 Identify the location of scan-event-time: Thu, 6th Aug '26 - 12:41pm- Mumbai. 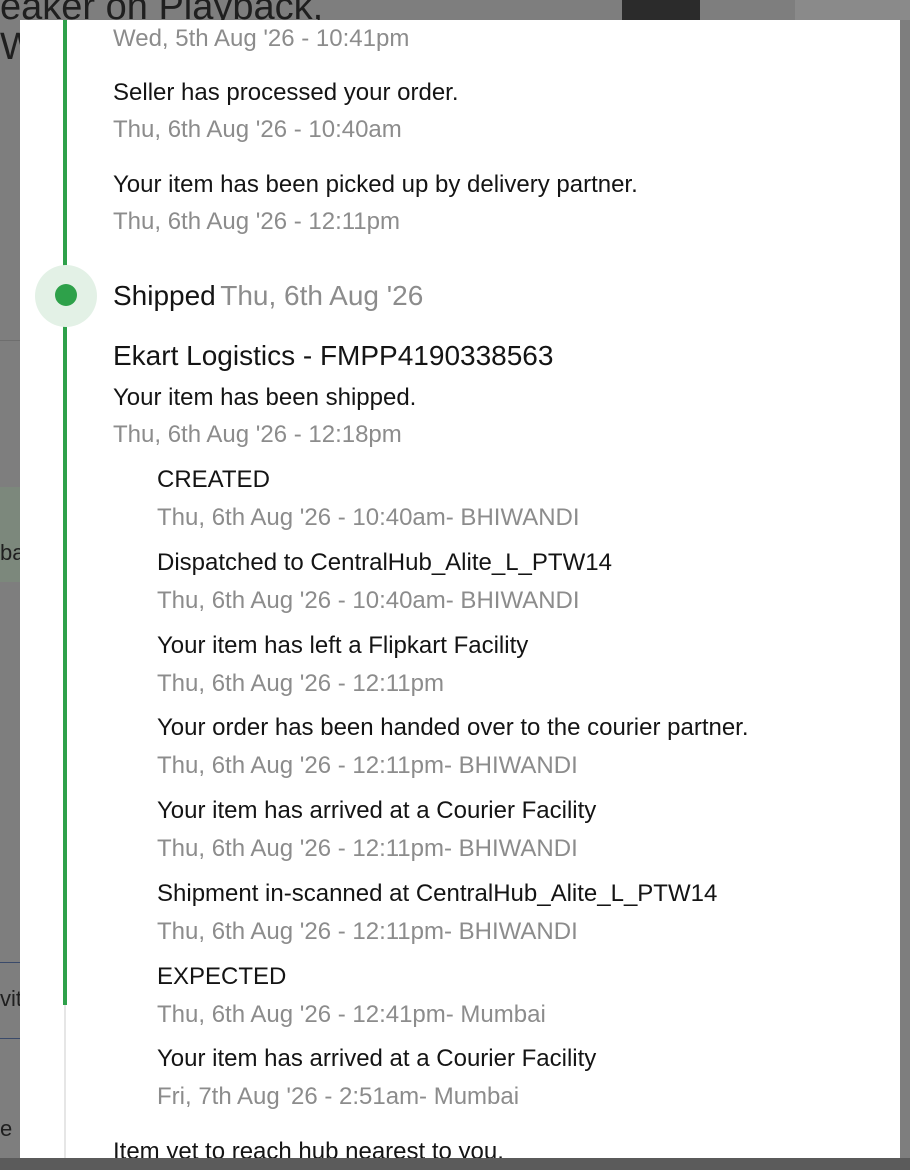
(351, 1014).